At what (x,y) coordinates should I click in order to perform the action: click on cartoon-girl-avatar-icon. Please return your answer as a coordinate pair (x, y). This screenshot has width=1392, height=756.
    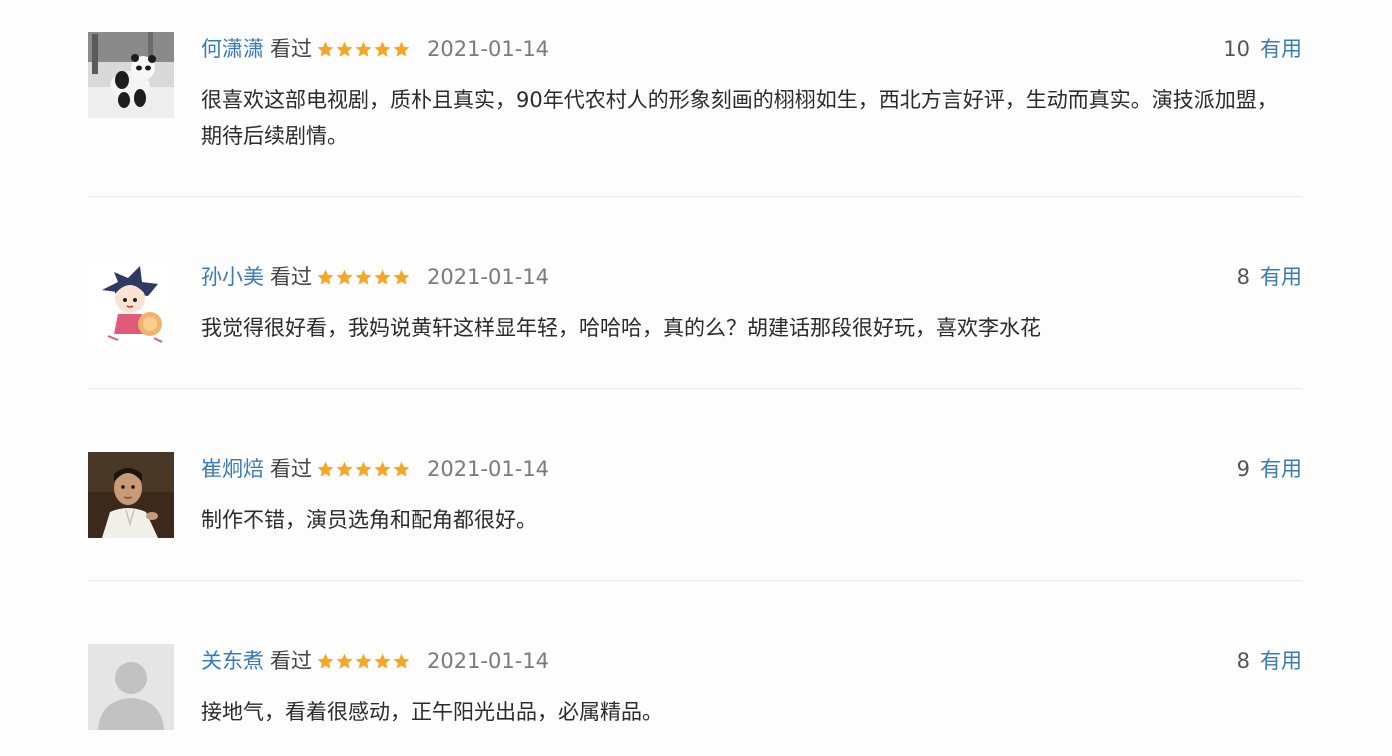
    Looking at the image, I should click on (131, 303).